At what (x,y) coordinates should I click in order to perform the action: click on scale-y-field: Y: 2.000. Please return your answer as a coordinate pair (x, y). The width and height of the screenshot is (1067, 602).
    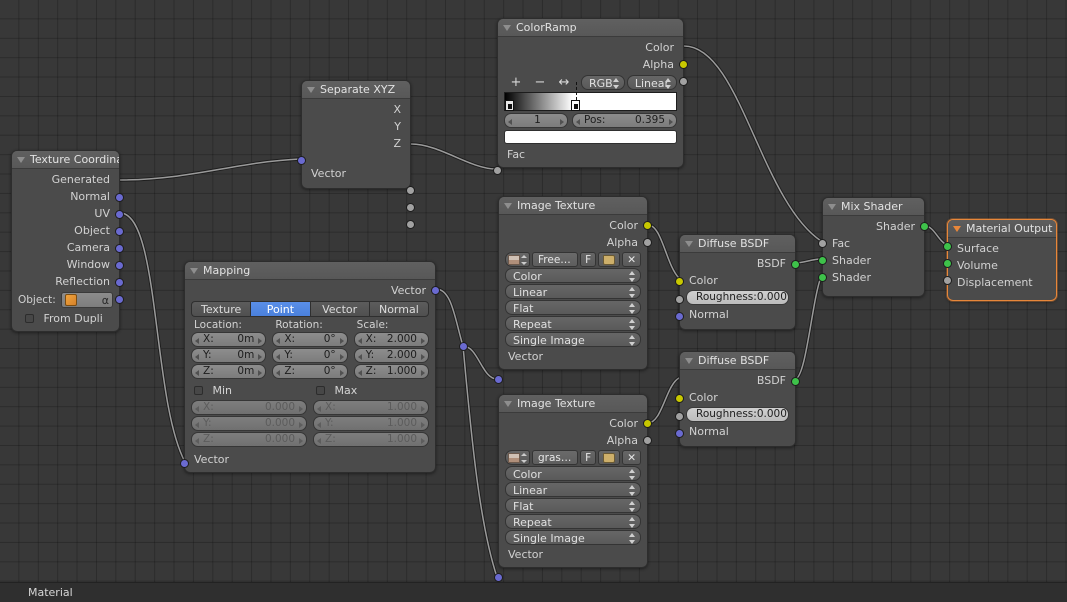
    Looking at the image, I should click on (391, 355).